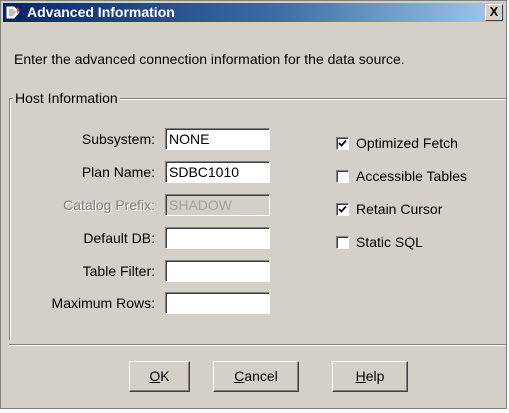  I want to click on help-mnemonic: H, so click(360, 376).